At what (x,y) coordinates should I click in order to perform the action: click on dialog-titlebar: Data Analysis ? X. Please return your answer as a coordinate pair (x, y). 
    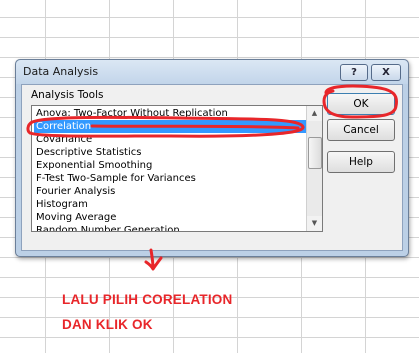
    Looking at the image, I should click on (212, 72).